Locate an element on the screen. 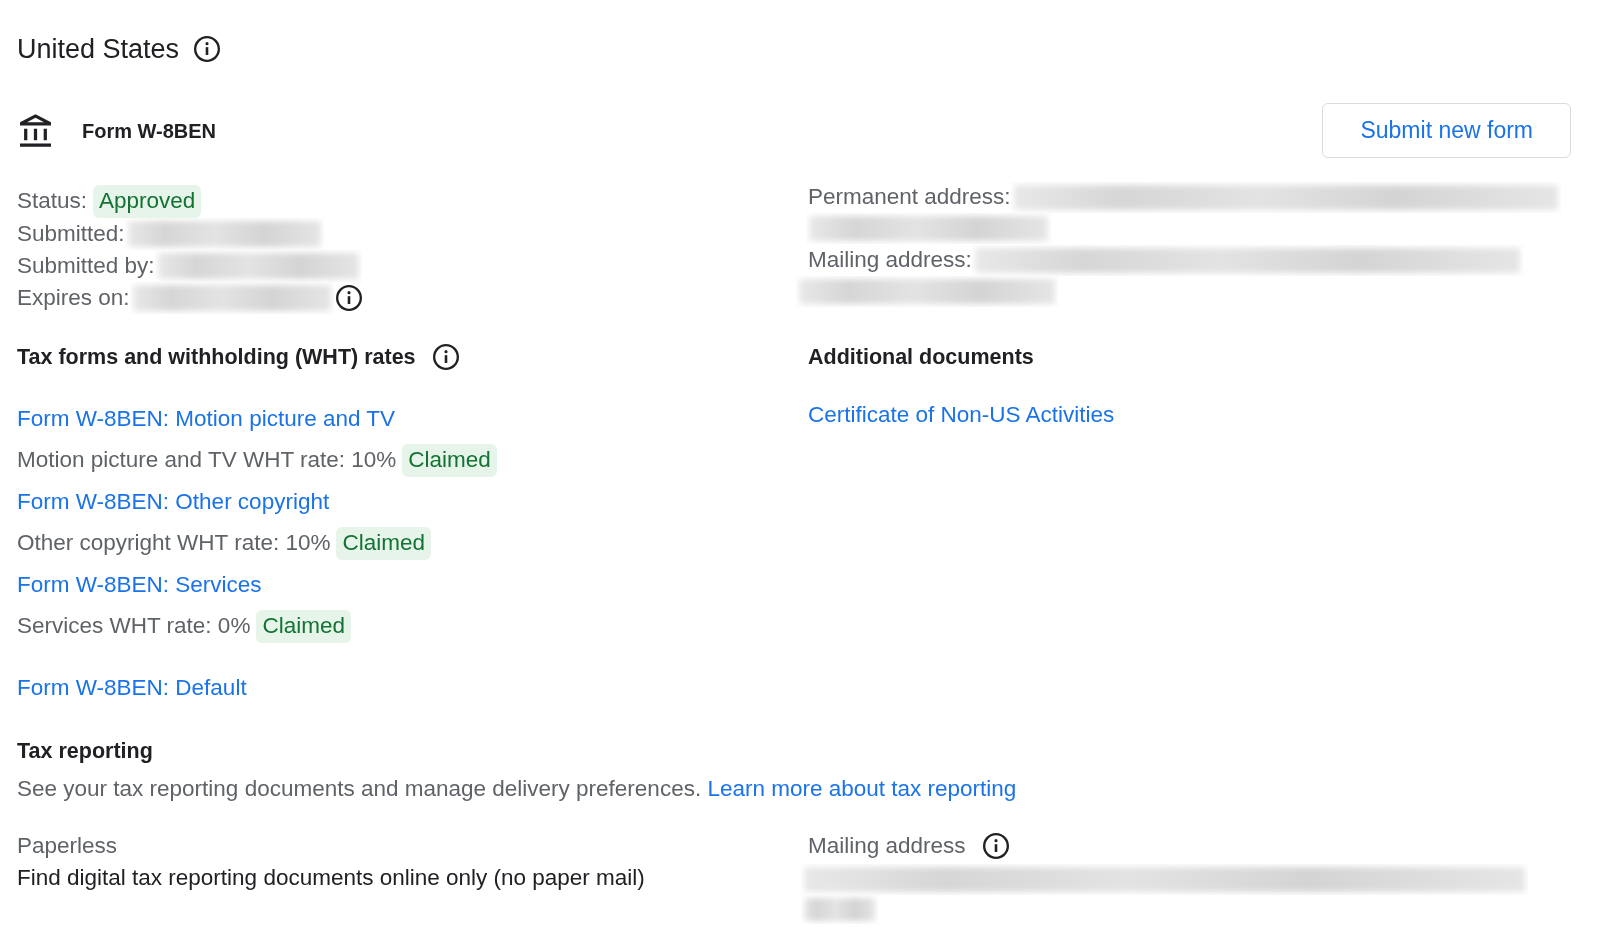  field-label: Status: is located at coordinates (52, 201).